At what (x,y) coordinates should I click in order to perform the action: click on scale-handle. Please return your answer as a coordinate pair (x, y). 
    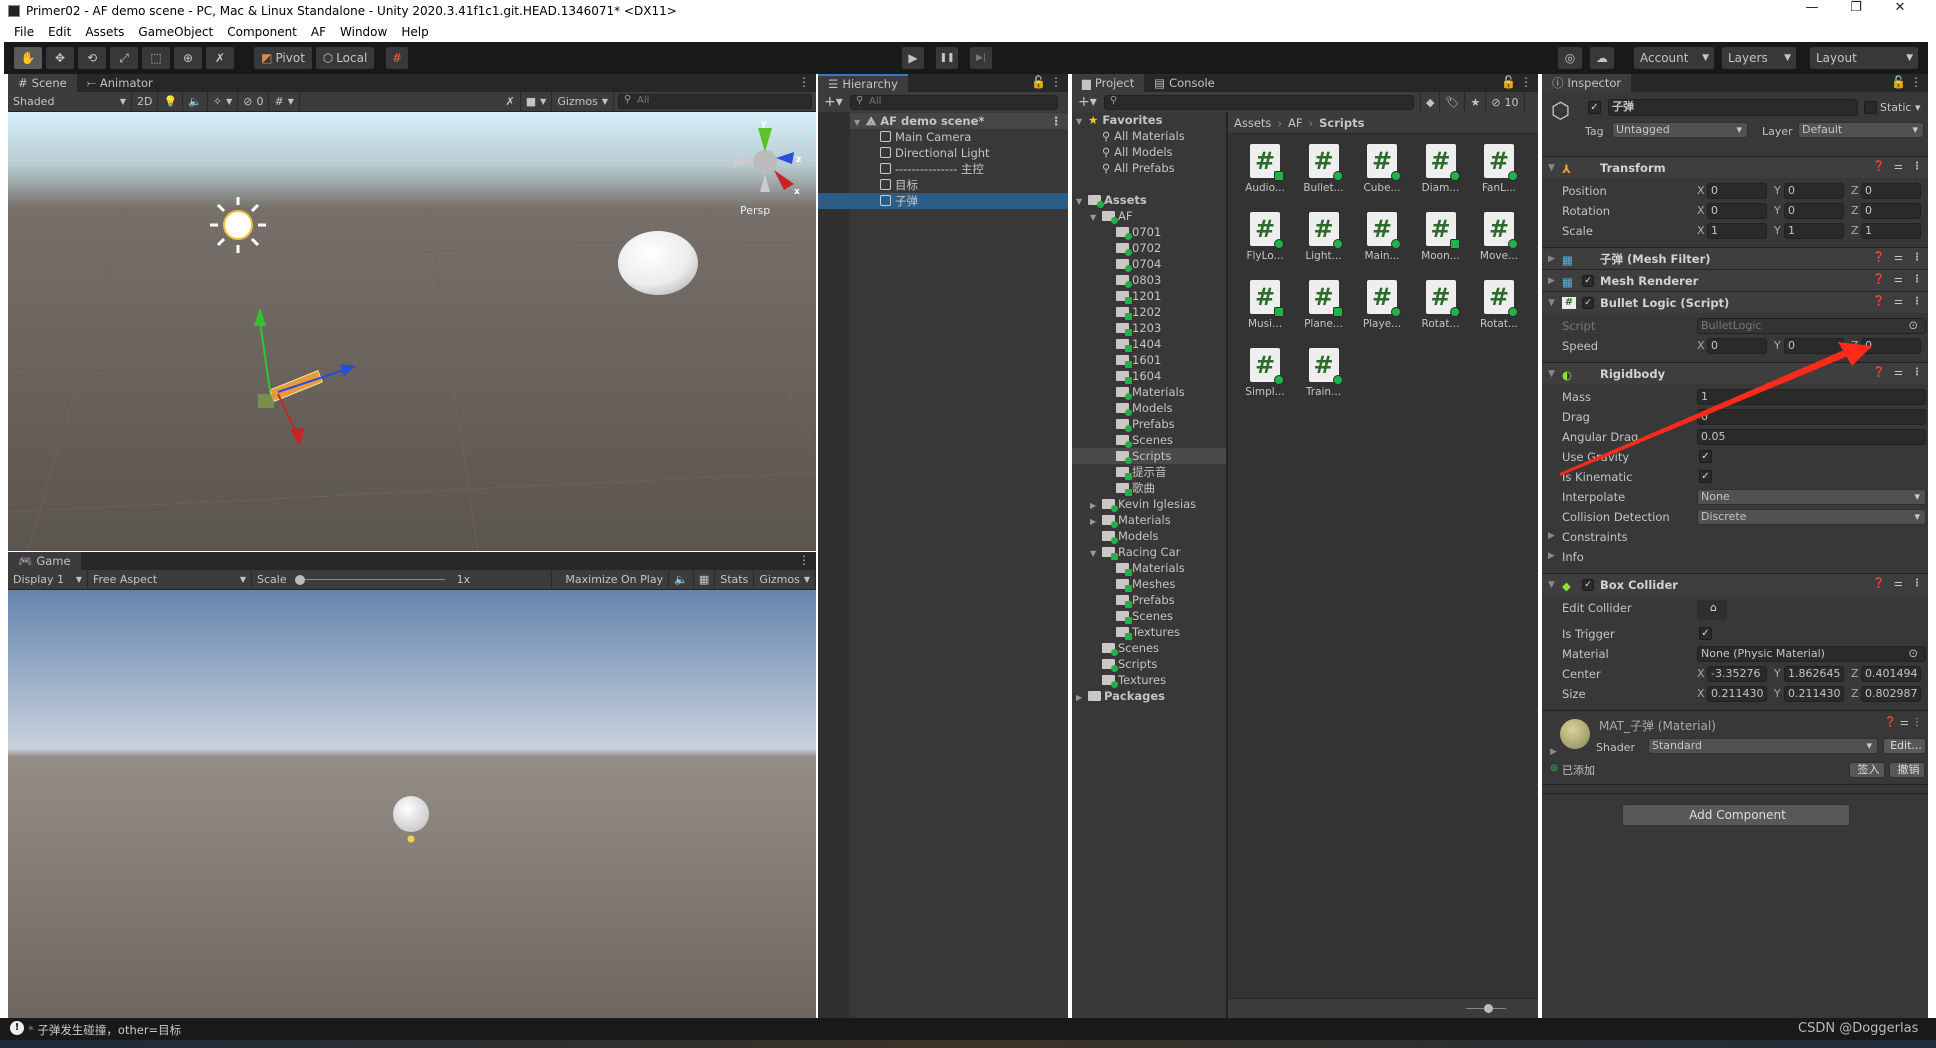
    Looking at the image, I should click on (299, 579).